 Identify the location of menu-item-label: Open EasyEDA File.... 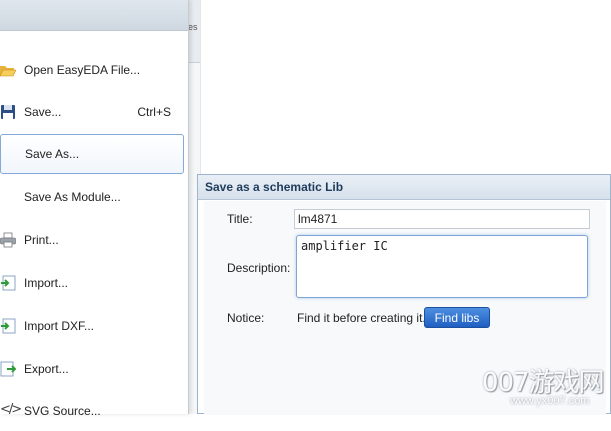
(82, 70).